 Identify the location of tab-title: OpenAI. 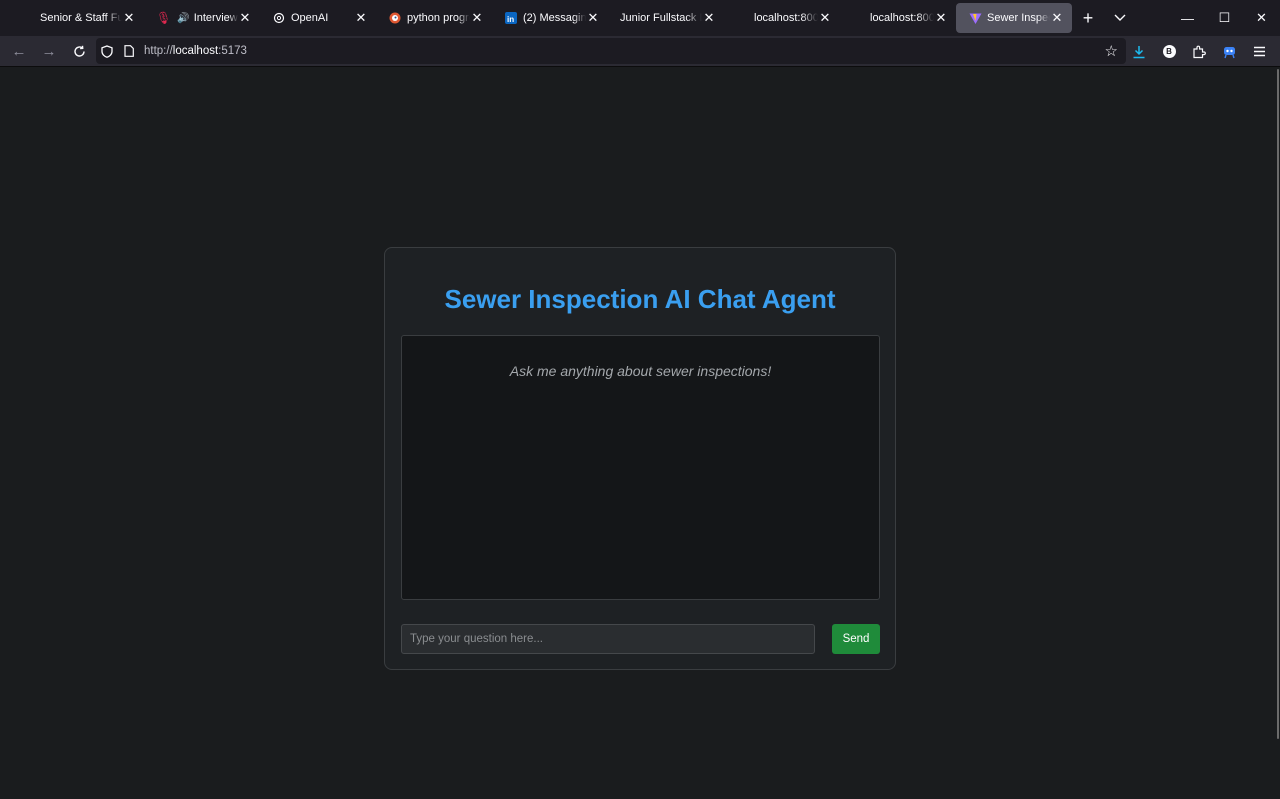
(310, 18).